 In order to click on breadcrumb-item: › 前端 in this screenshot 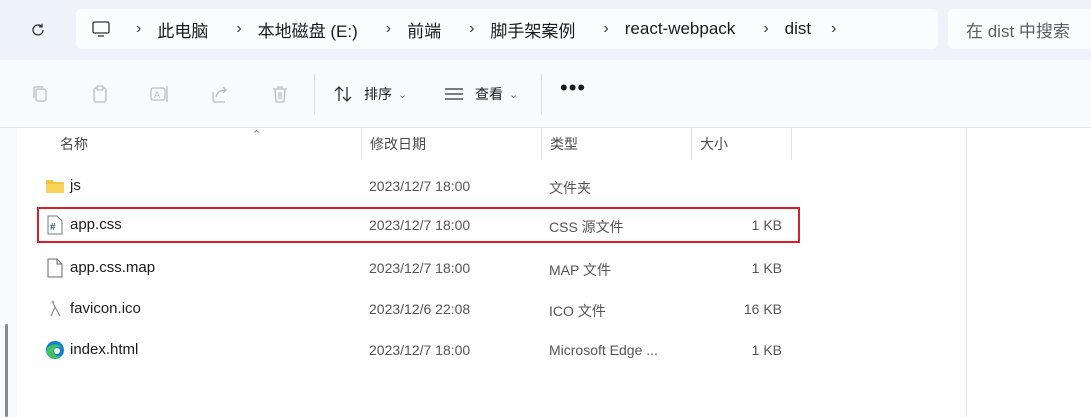, I will do `click(421, 29)`.